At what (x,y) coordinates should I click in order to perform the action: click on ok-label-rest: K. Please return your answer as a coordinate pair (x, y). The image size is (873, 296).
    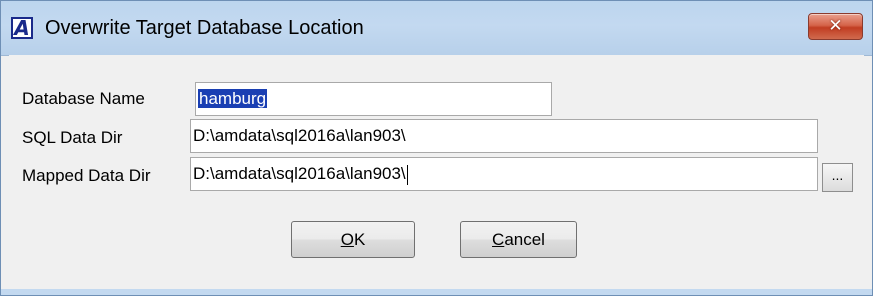
    Looking at the image, I should click on (359, 239).